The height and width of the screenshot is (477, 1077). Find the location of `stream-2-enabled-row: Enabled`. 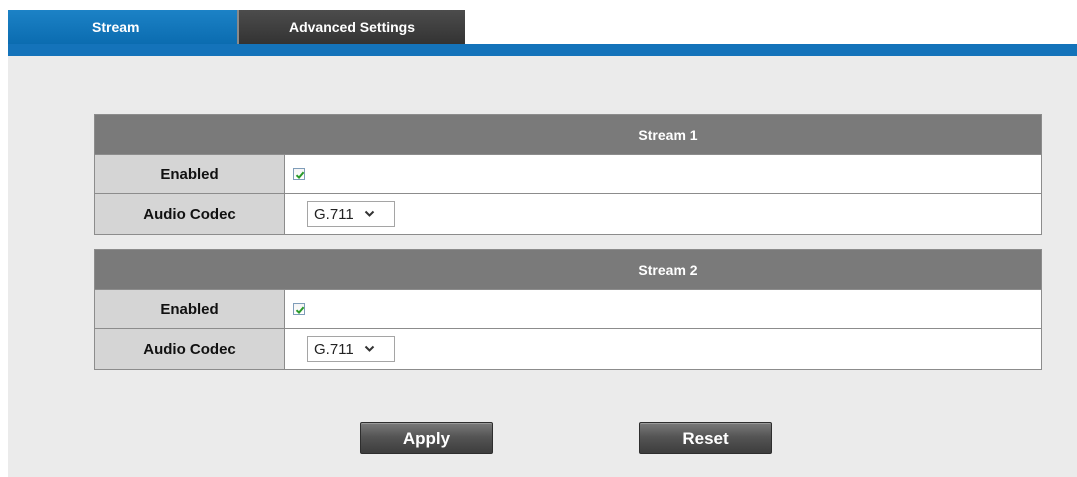

stream-2-enabled-row: Enabled is located at coordinates (568, 309).